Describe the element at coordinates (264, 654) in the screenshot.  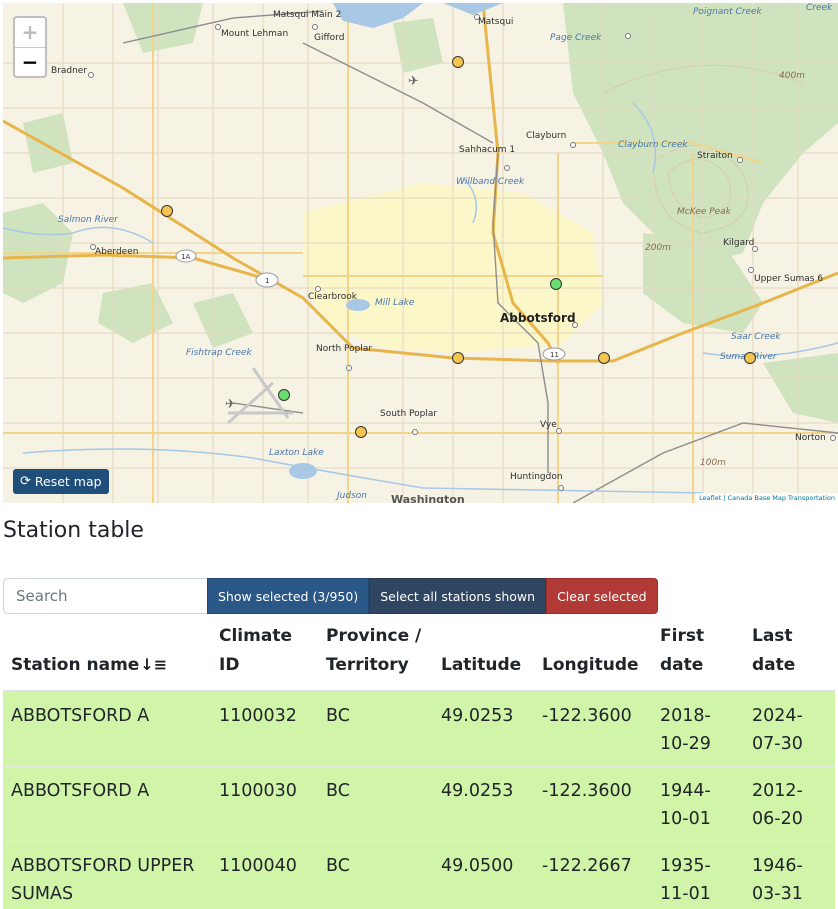
I see `column-header-climate-id: Climate ID` at that location.